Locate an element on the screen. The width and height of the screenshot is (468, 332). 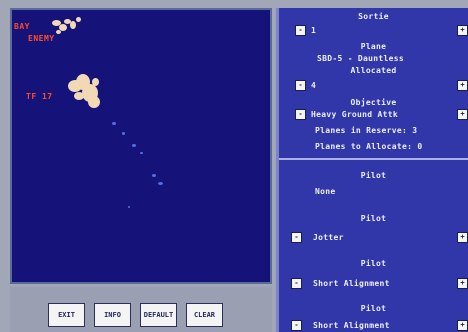
allocated-decrement-button: - is located at coordinates (300, 85).